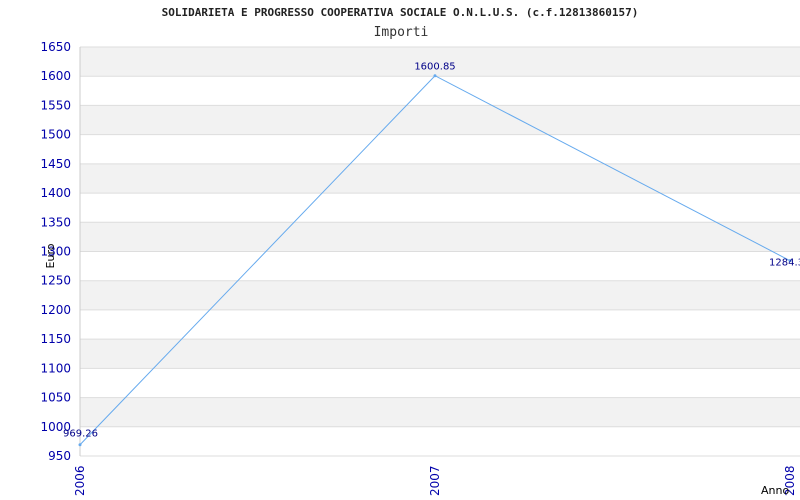 The width and height of the screenshot is (800, 500). Describe the element at coordinates (55, 398) in the screenshot. I see `y-tick-label: 1050` at that location.